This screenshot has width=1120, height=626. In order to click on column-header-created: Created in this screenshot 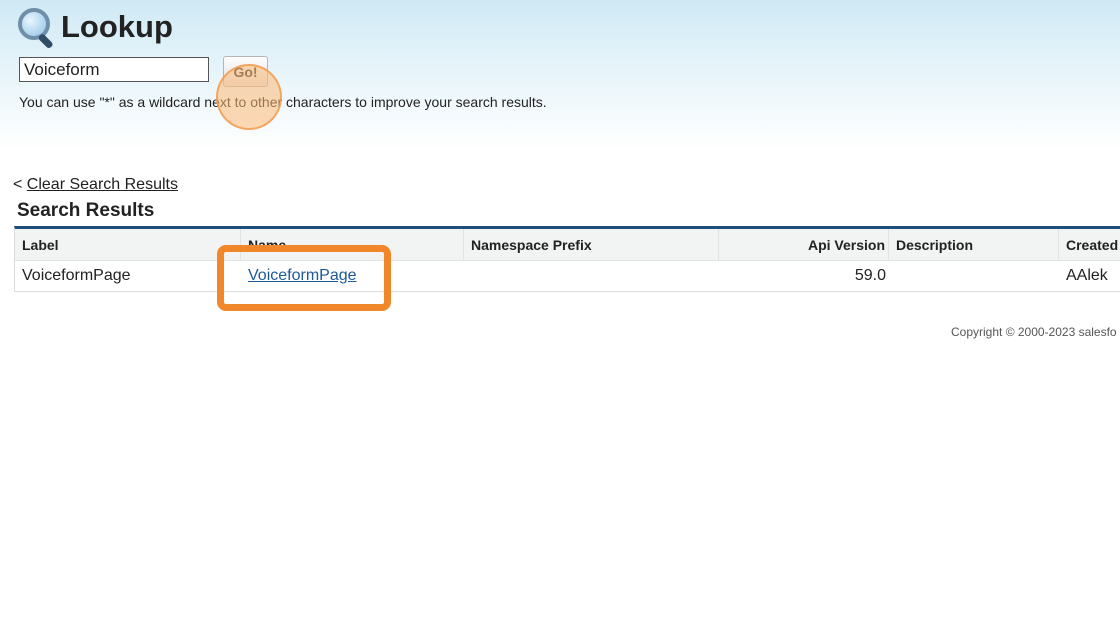, I will do `click(1089, 244)`.